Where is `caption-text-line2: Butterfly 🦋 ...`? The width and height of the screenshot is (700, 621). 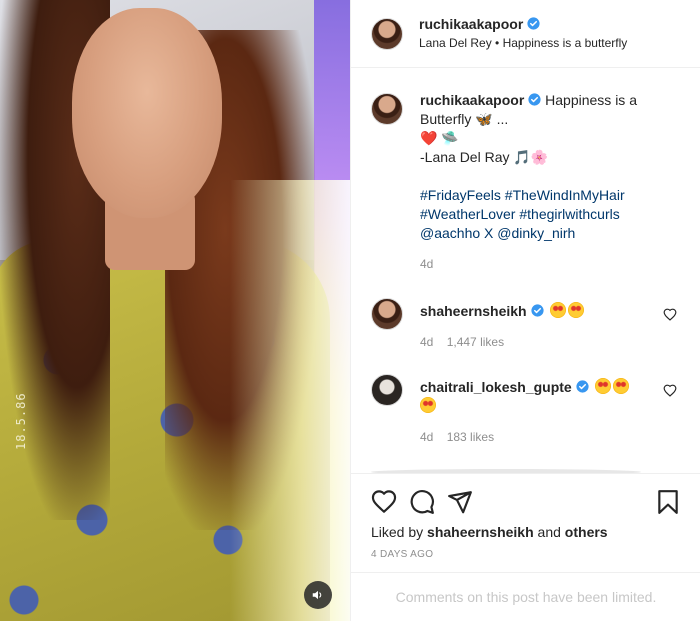 caption-text-line2: Butterfly 🦋 ... is located at coordinates (464, 119).